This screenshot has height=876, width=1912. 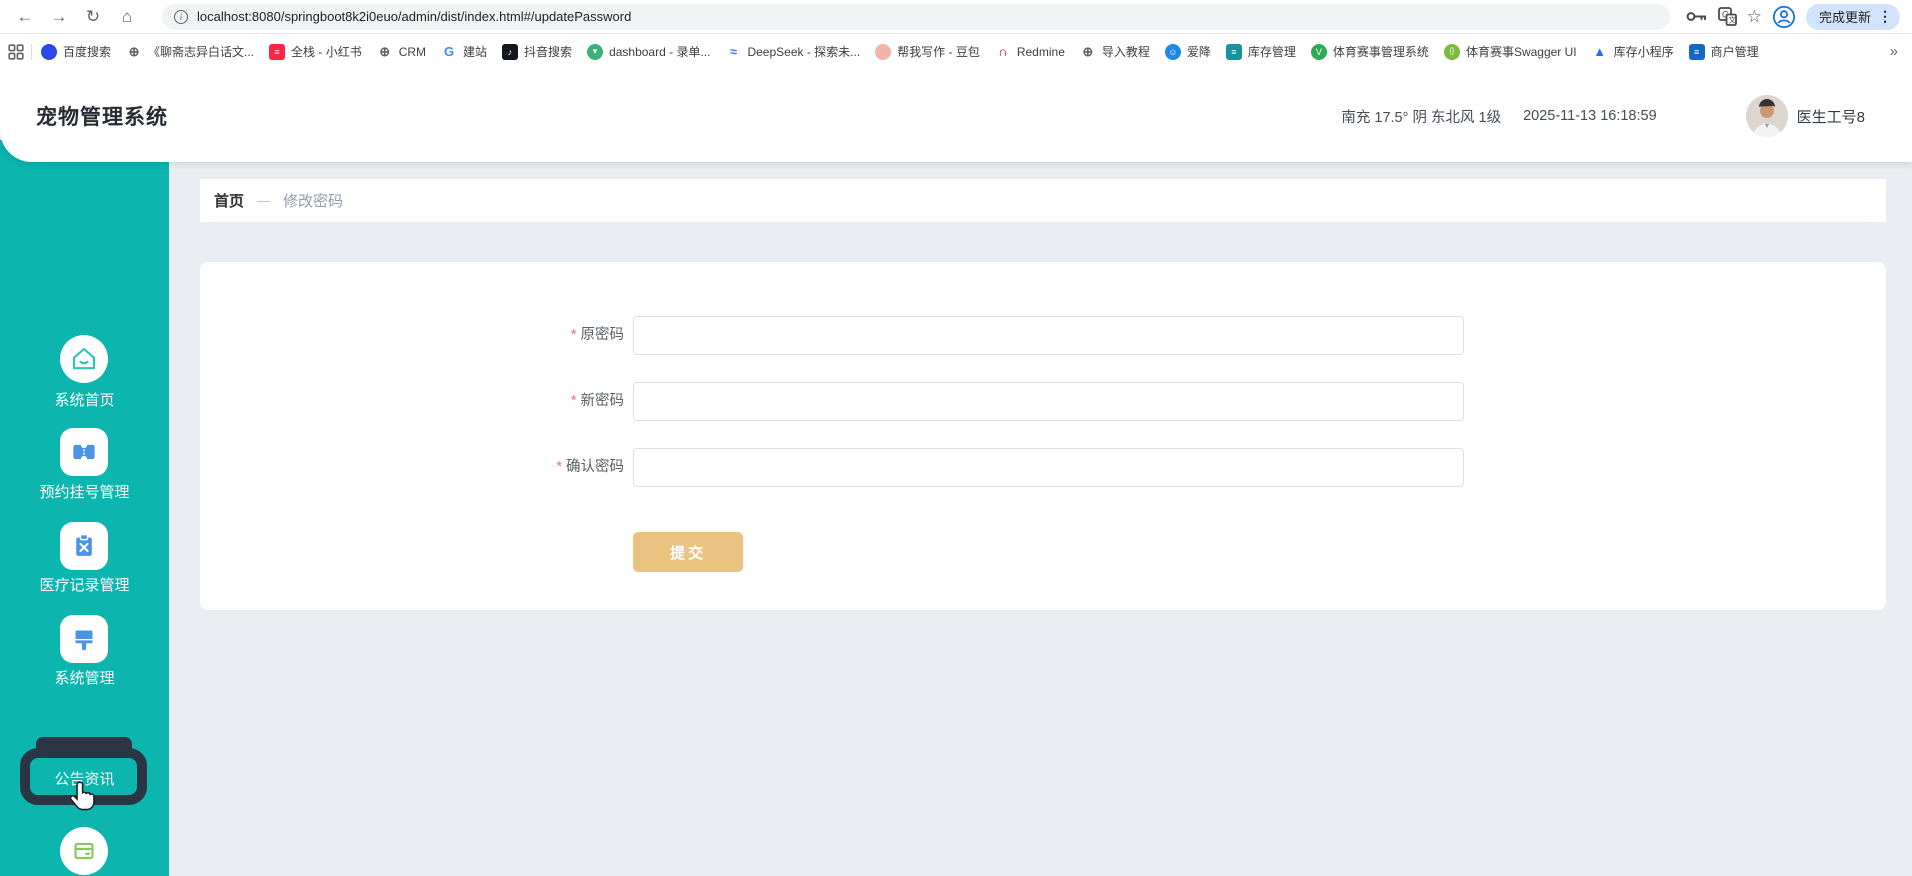 I want to click on bookmark-item: V 体育赛事管理系统, so click(x=1369, y=51).